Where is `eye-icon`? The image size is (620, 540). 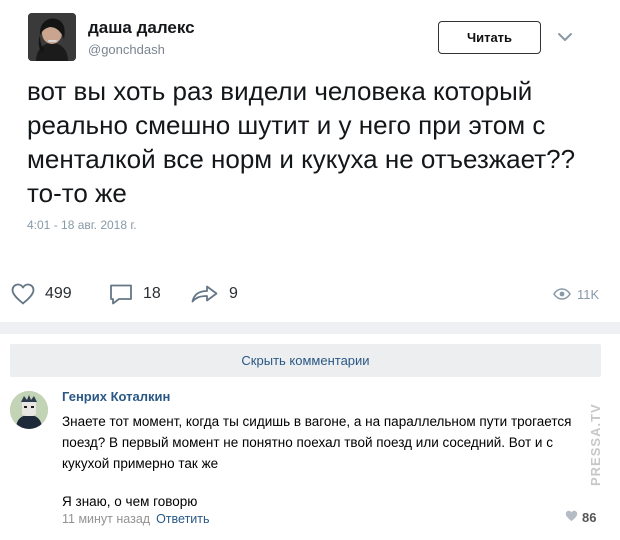
eye-icon is located at coordinates (562, 294).